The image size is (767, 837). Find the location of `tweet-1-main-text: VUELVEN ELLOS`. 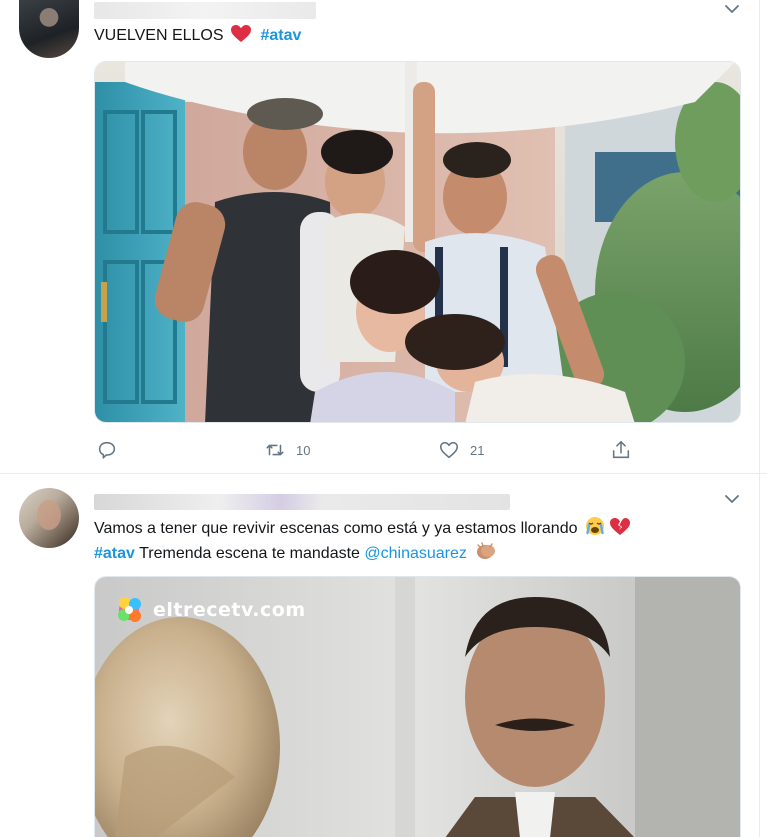

tweet-1-main-text: VUELVEN ELLOS is located at coordinates (159, 35).